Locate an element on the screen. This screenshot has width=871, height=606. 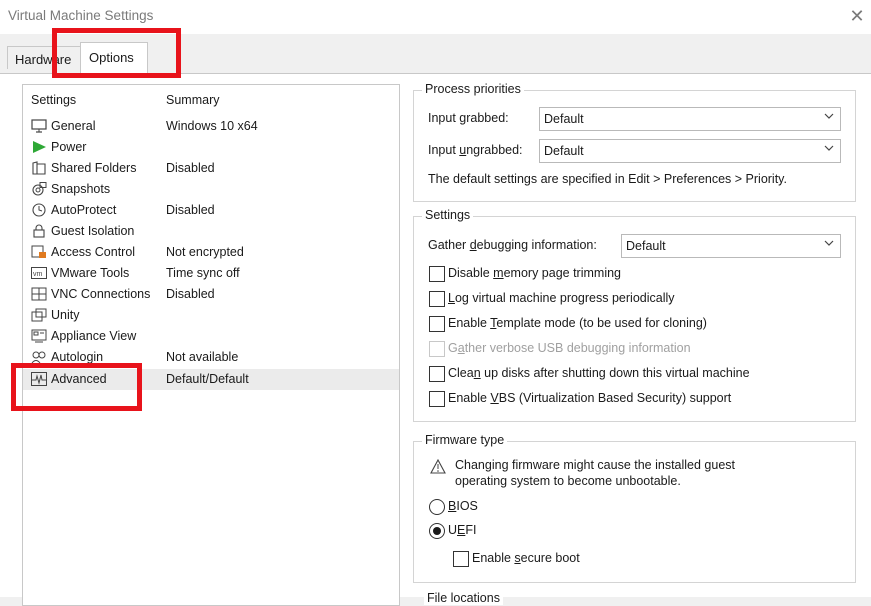
secure-boot-checkbox is located at coordinates (461, 559).